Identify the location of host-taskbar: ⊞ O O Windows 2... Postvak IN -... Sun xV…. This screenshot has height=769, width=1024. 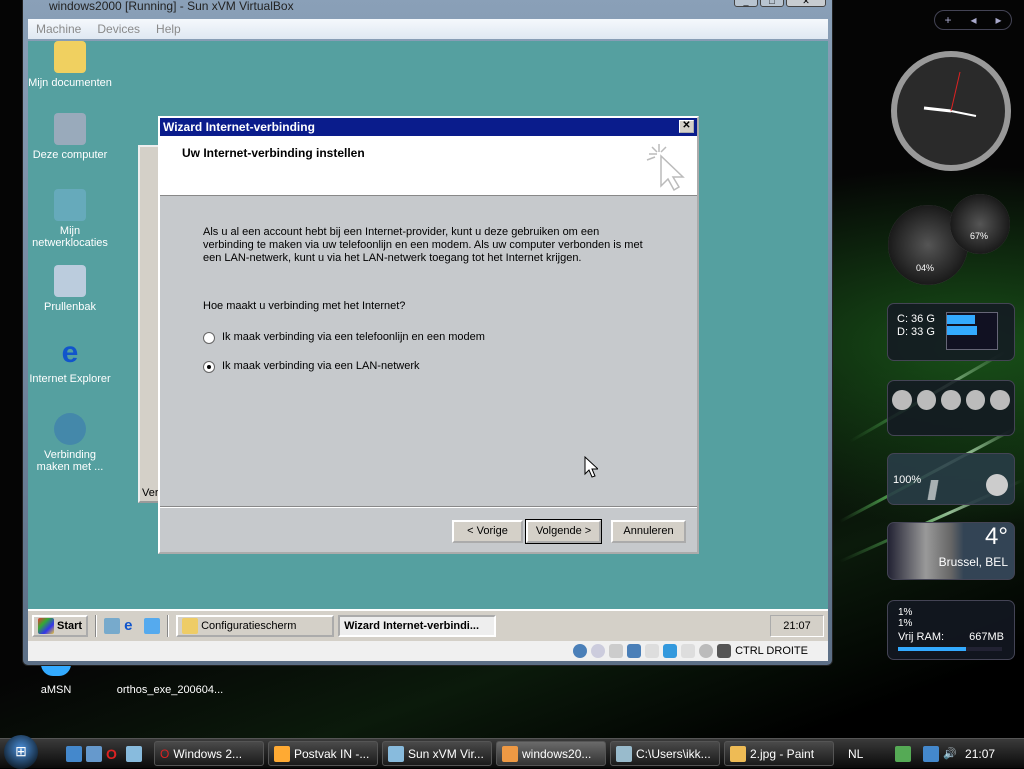
(512, 751).